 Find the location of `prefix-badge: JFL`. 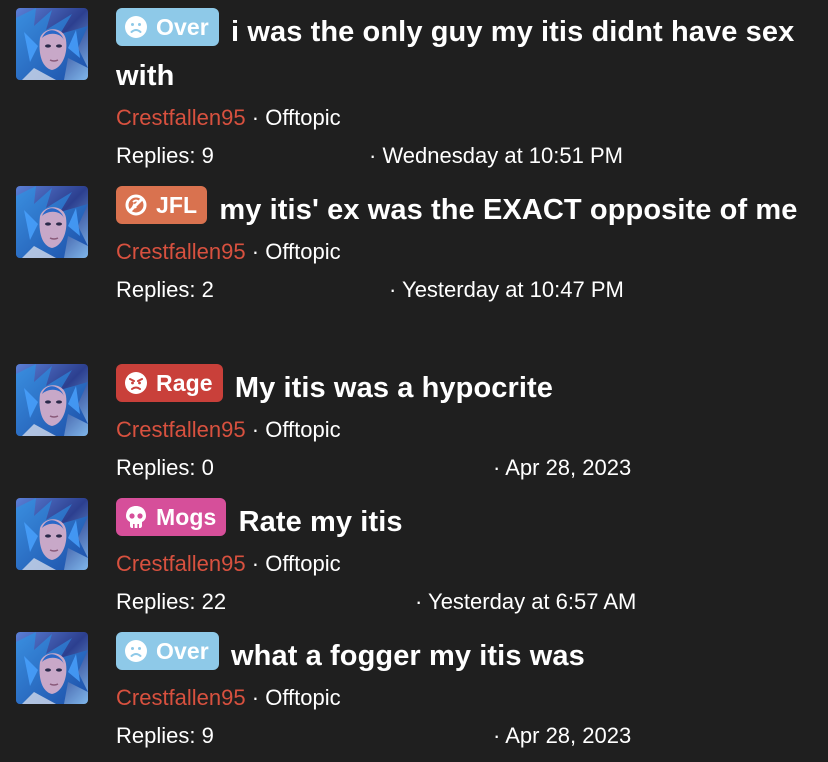

prefix-badge: JFL is located at coordinates (162, 205).